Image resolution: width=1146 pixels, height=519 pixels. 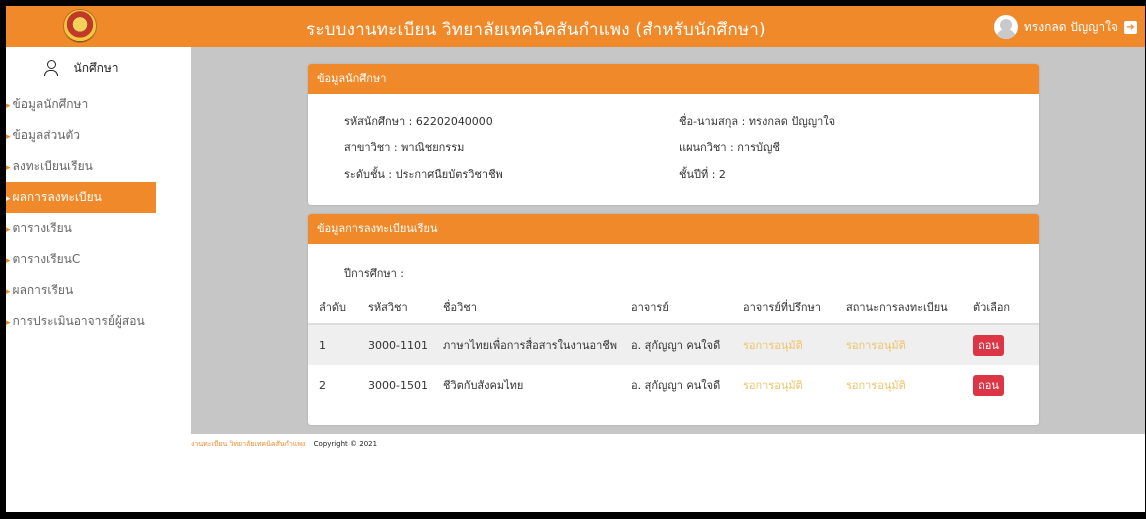 What do you see at coordinates (537, 344) in the screenshot?
I see `cell-subject: ภาษาไทยเพื่อการสื่อสารในงานอาชีพ` at bounding box center [537, 344].